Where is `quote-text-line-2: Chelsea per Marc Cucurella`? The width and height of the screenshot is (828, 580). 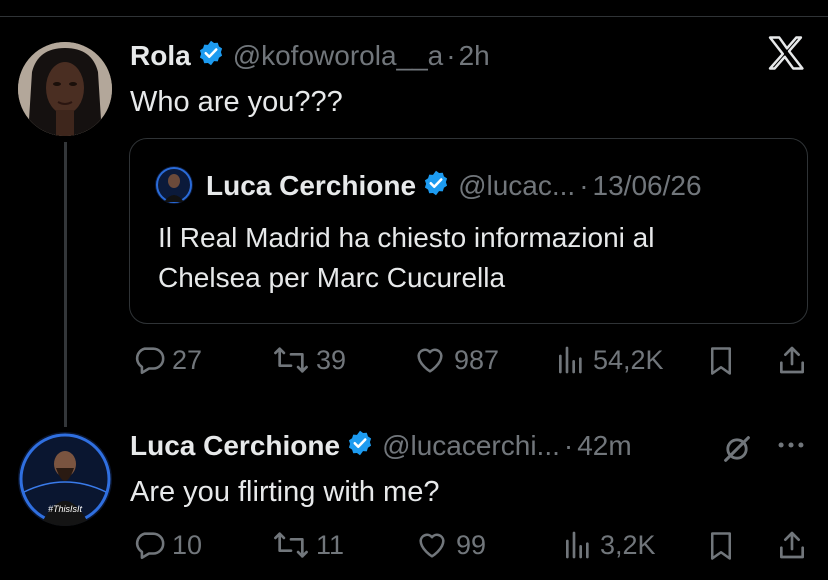
quote-text-line-2: Chelsea per Marc Cucurella is located at coordinates (332, 277).